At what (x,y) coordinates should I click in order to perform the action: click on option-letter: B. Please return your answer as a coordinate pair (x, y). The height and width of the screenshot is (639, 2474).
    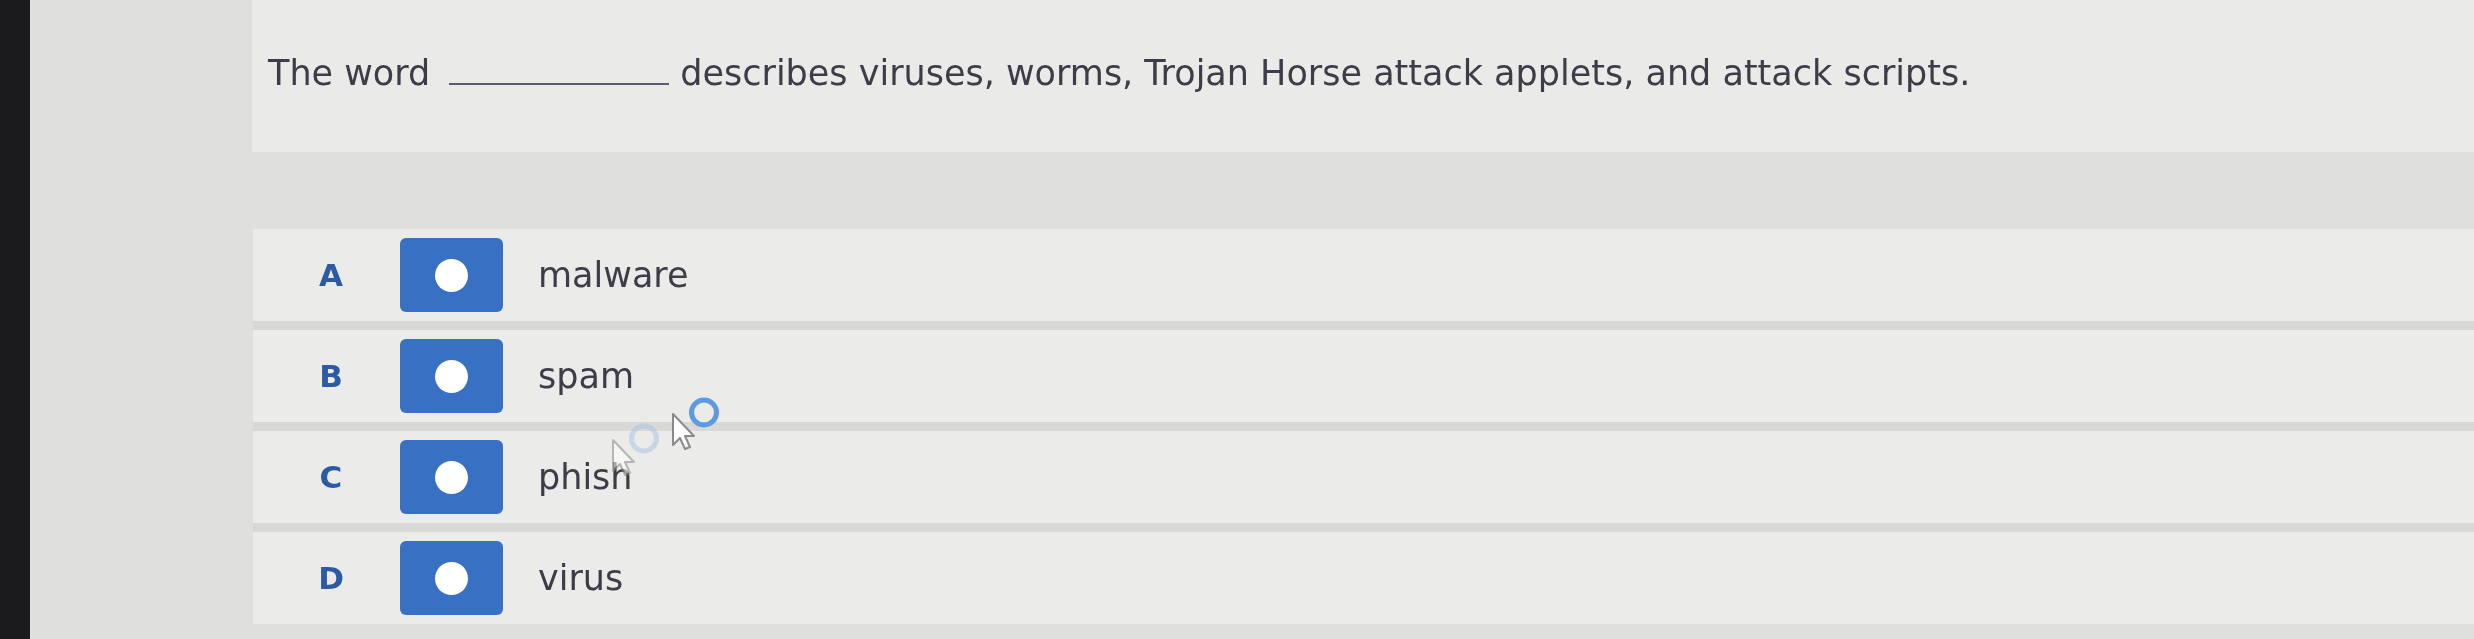
    Looking at the image, I should click on (331, 376).